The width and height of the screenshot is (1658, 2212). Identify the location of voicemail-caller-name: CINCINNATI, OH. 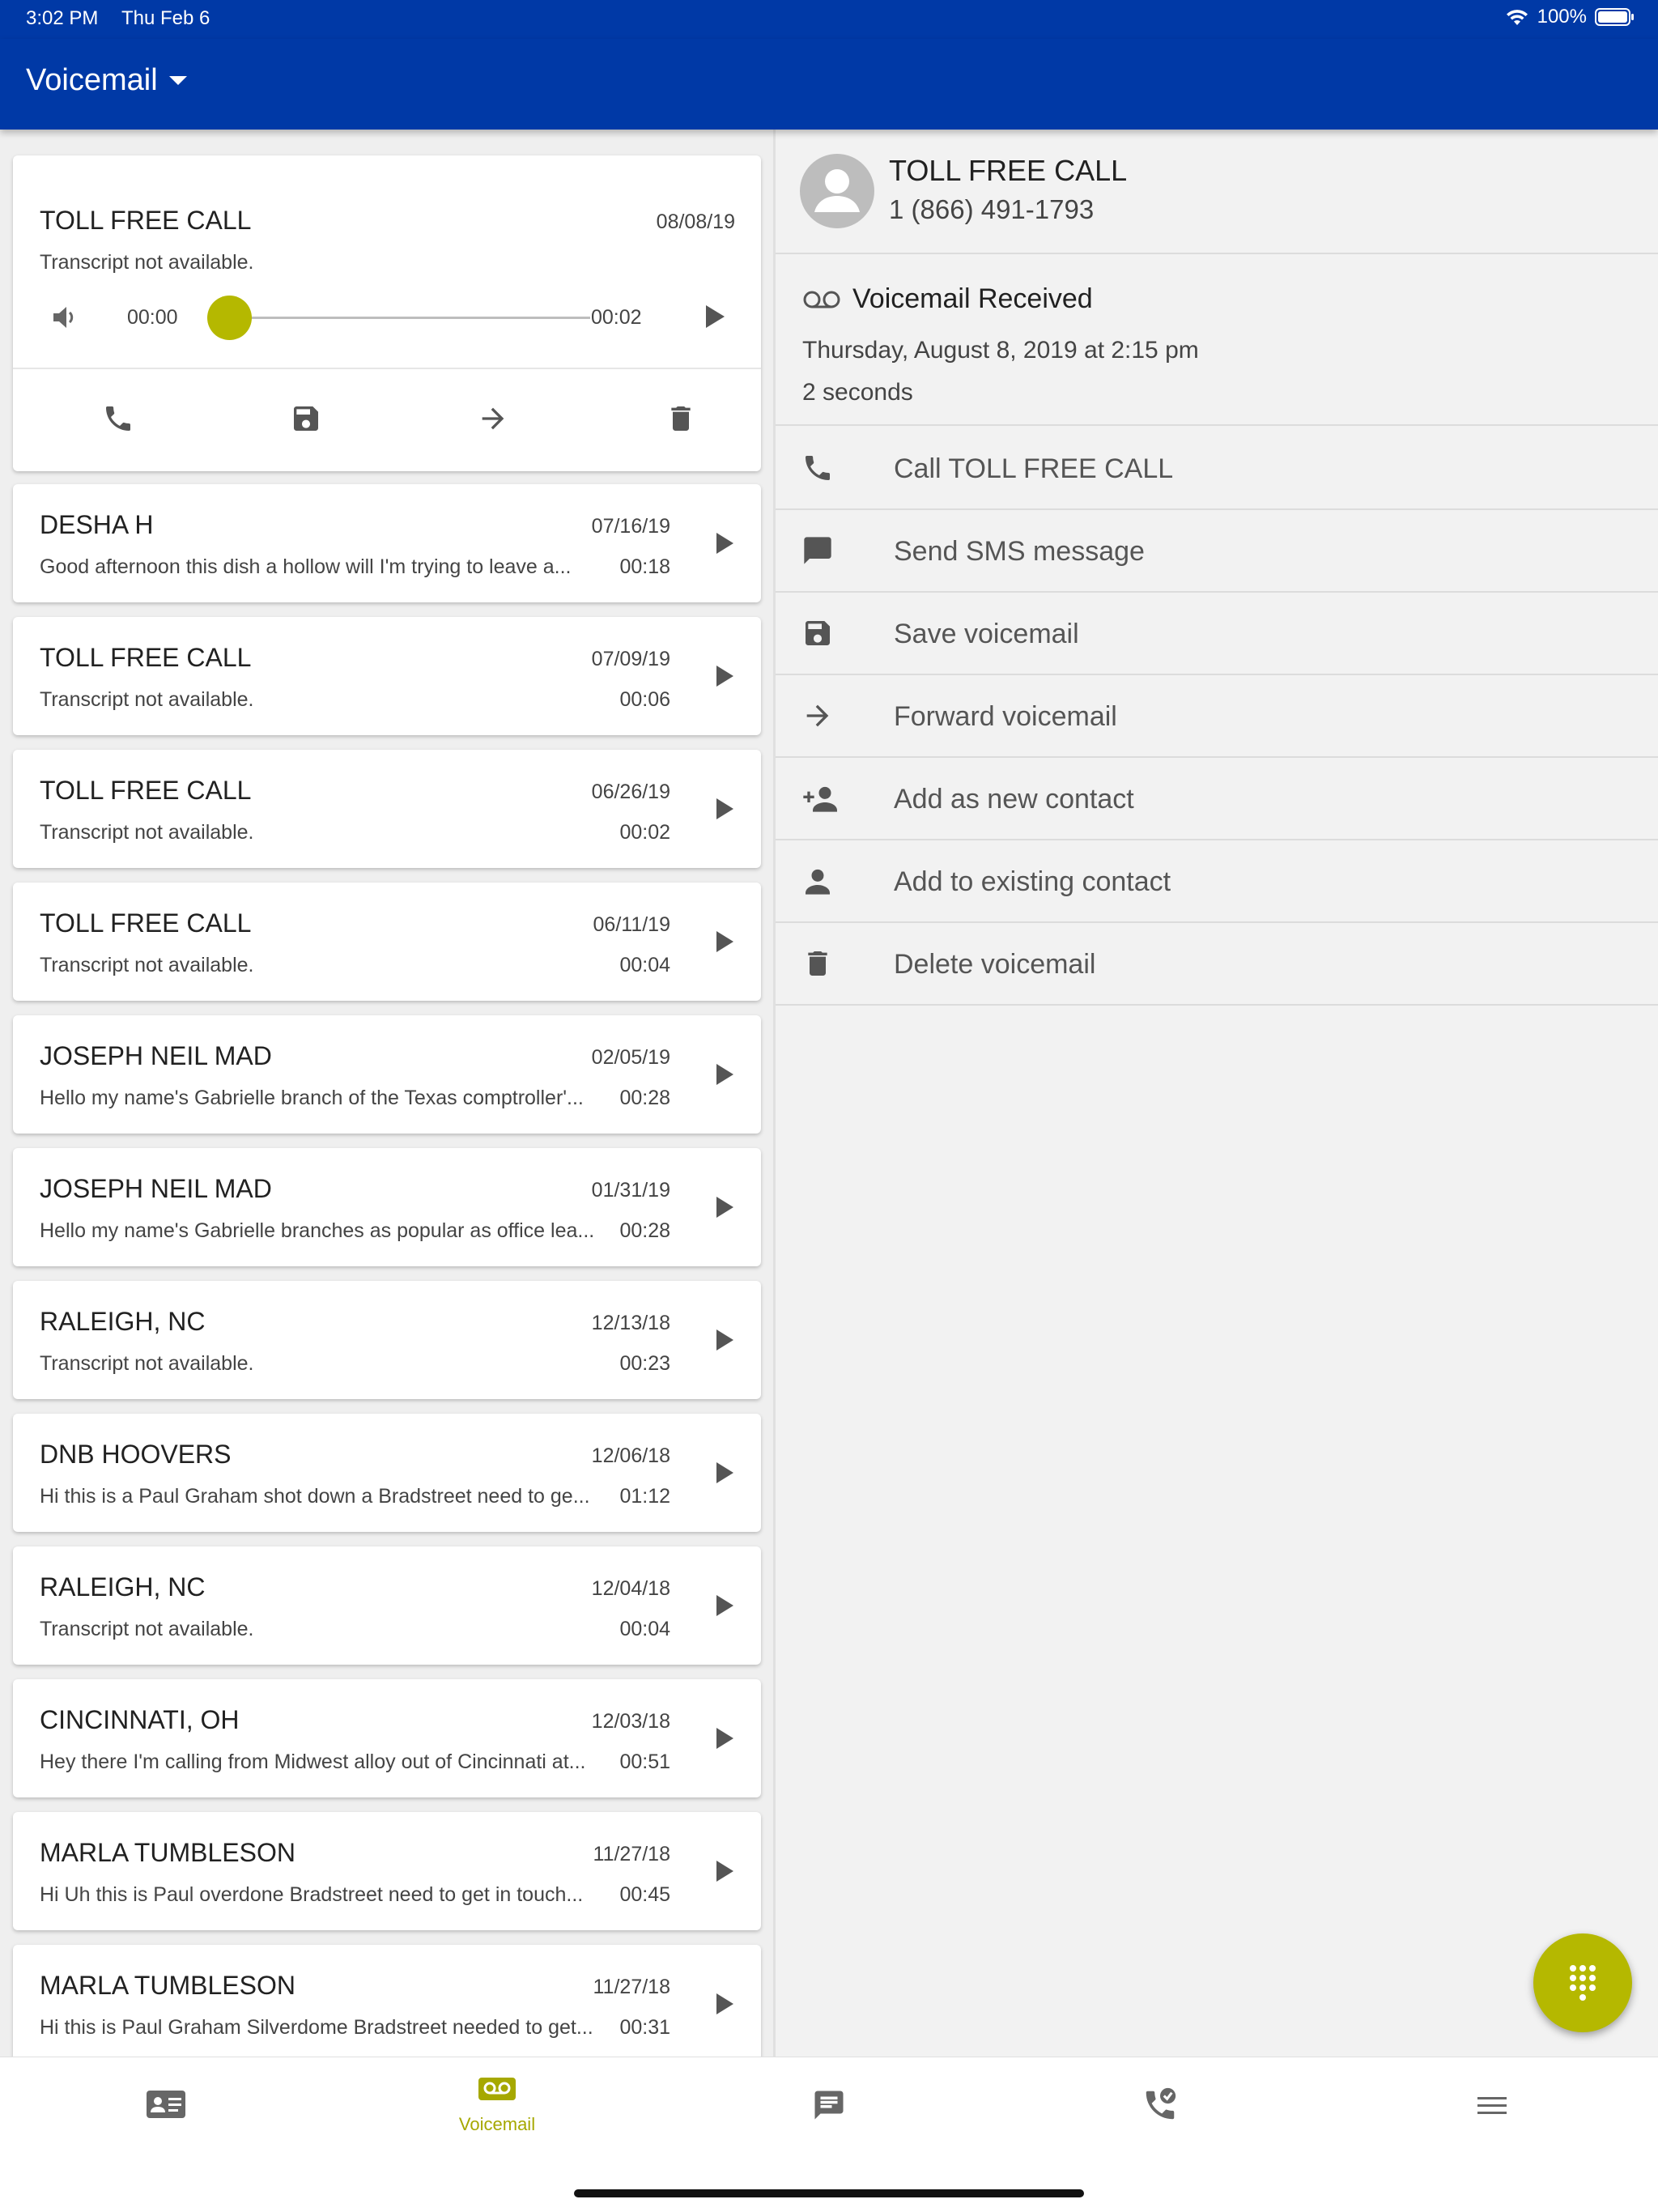
(140, 1720).